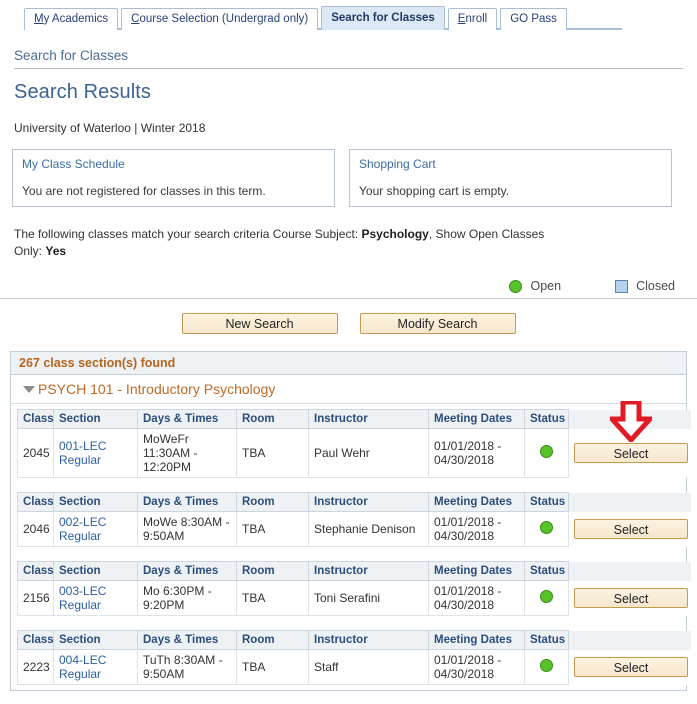  What do you see at coordinates (56, 251) in the screenshot?
I see `criteria-open-only-value: Yes` at bounding box center [56, 251].